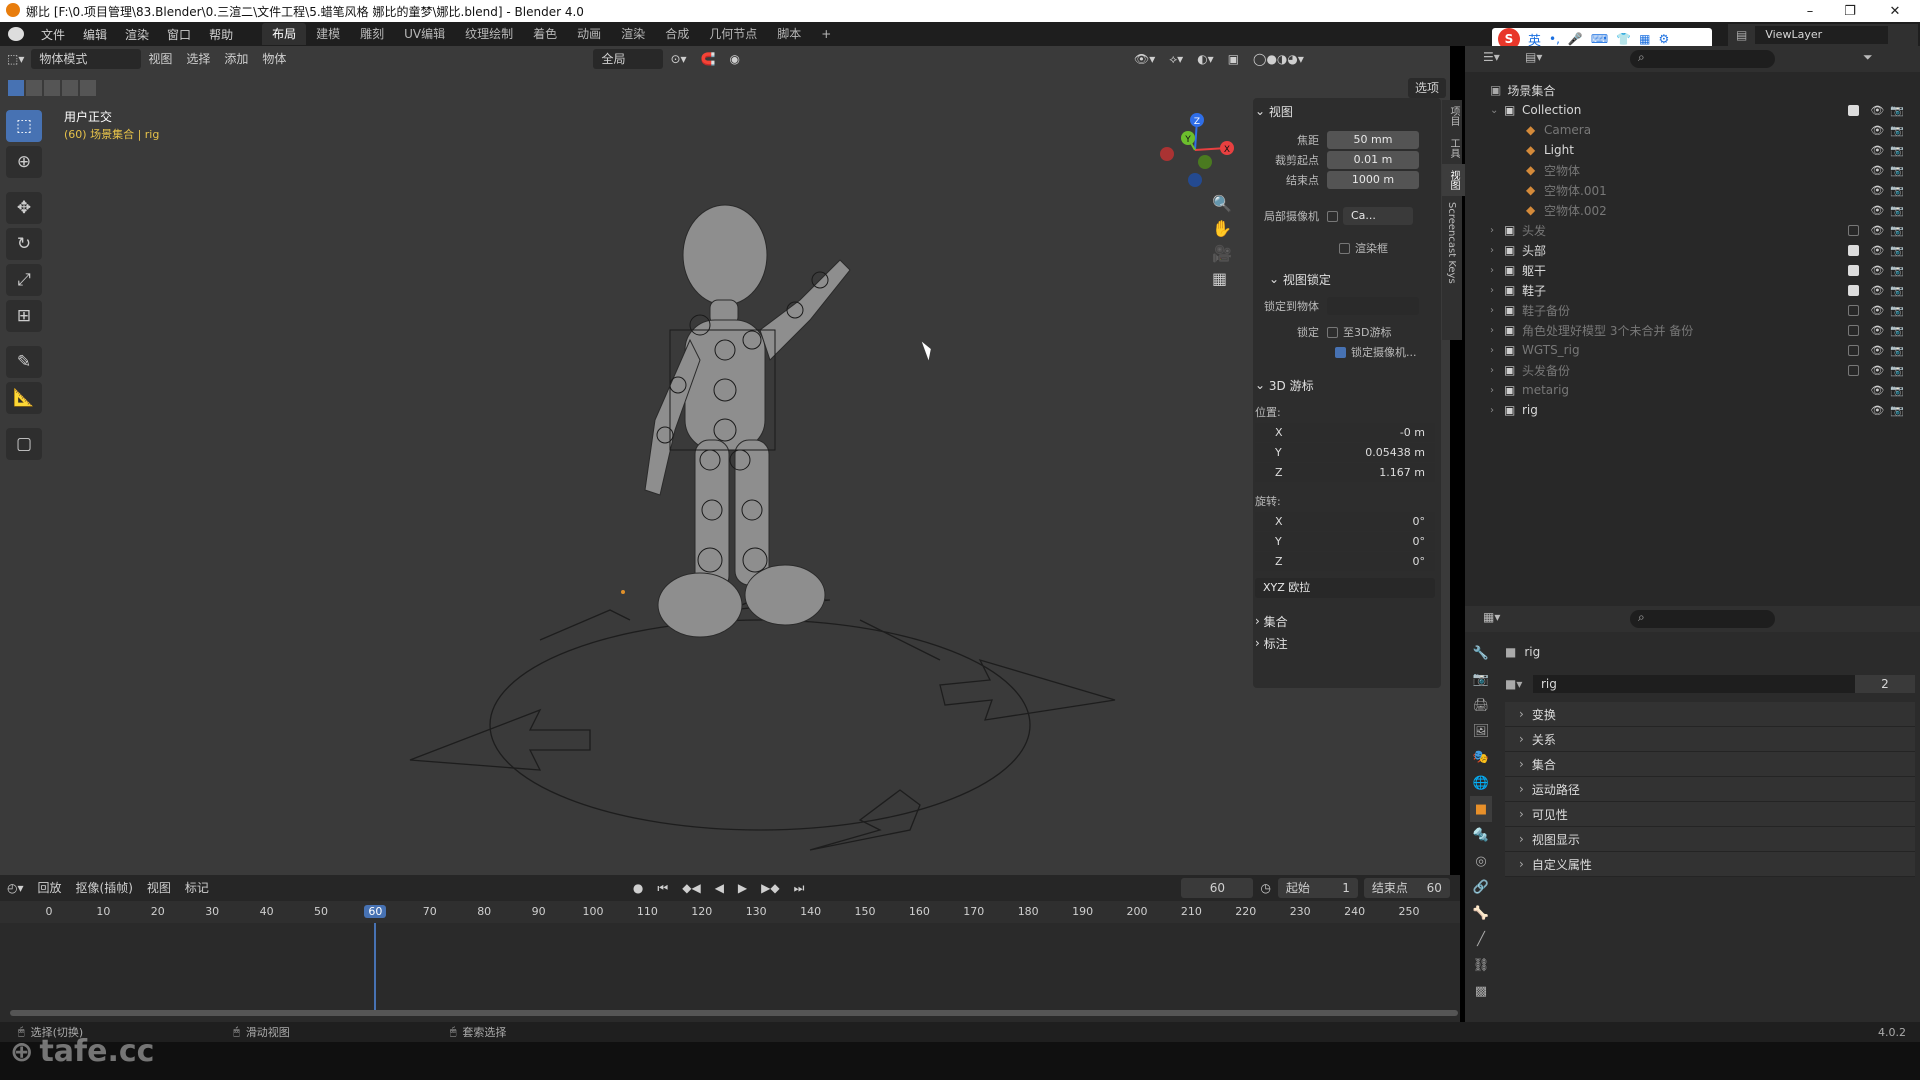  I want to click on skin-icon: 👕, so click(1623, 39).